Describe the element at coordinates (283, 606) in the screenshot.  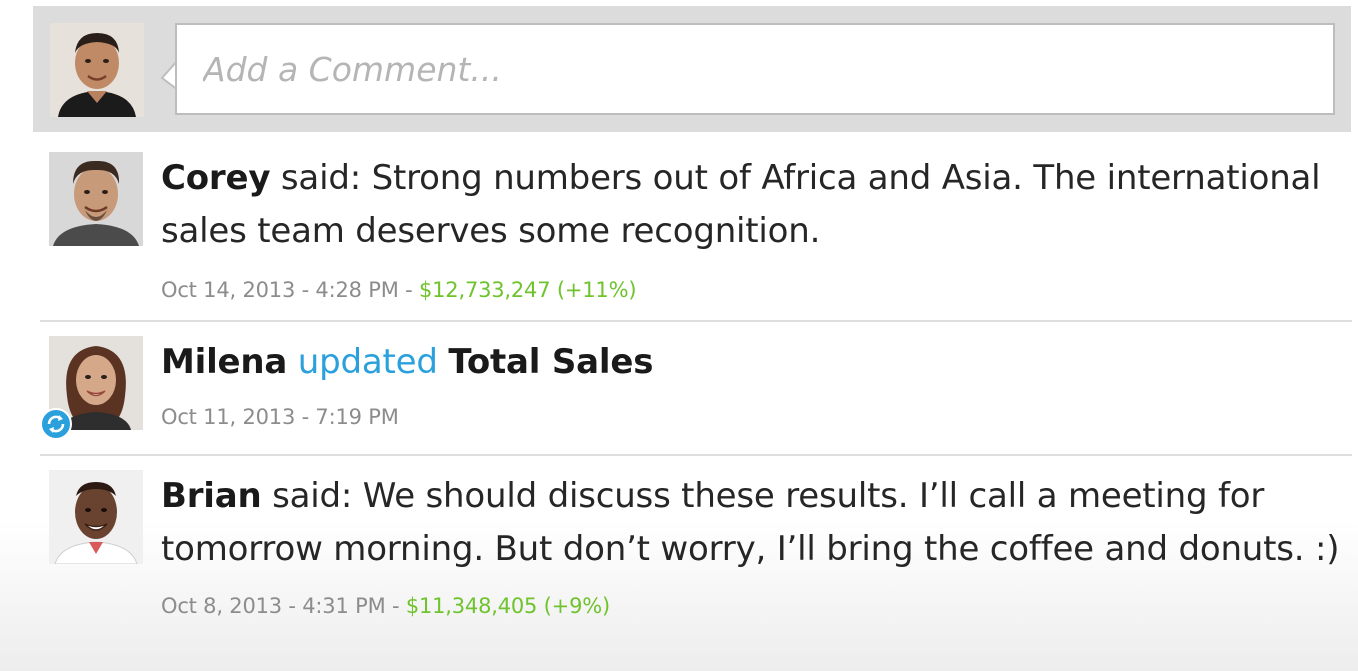
I see `timestamp: Oct 8, 2013 - 4:31 PM -` at that location.